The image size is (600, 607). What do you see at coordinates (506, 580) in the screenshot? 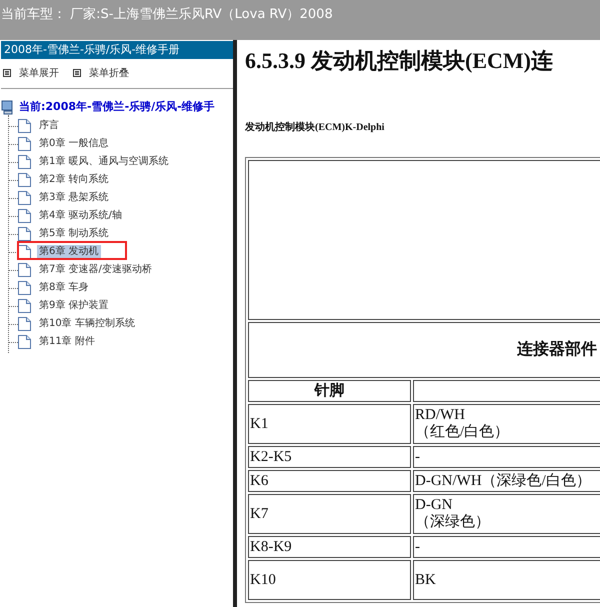
I see `table-cell: BK` at bounding box center [506, 580].